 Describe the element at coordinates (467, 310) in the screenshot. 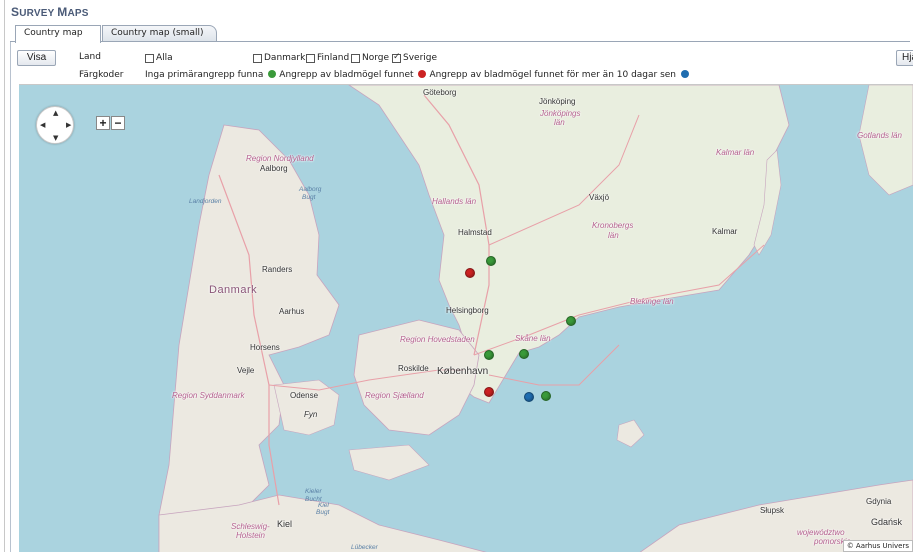

I see `map-label-helsingborg: Helsingborg` at that location.